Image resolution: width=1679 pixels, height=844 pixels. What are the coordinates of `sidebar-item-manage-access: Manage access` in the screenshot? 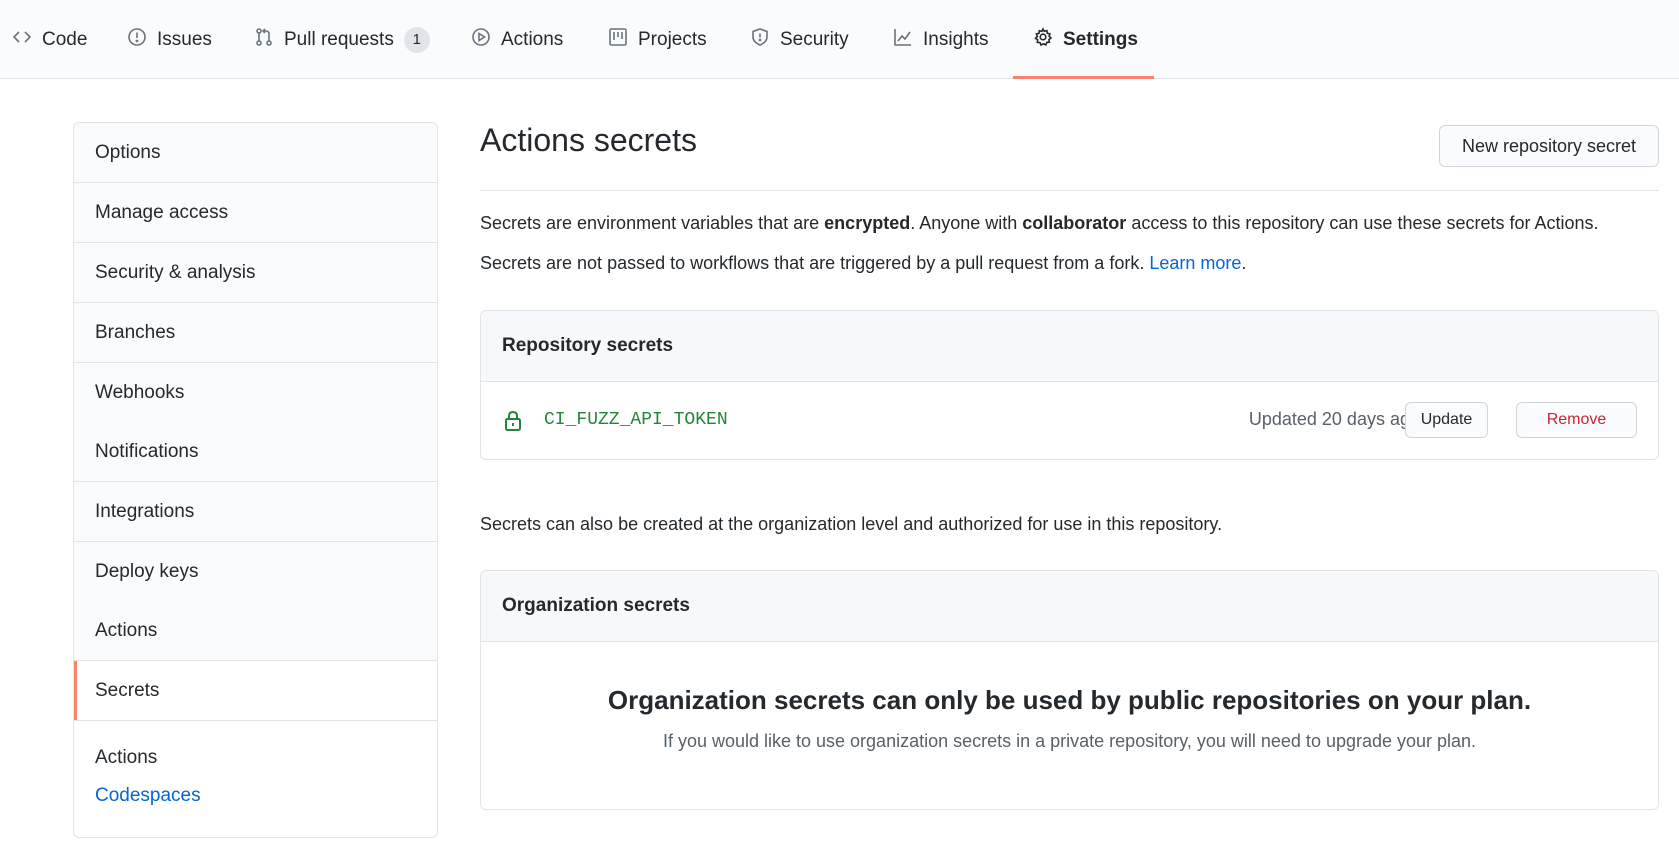 It's located at (255, 213).